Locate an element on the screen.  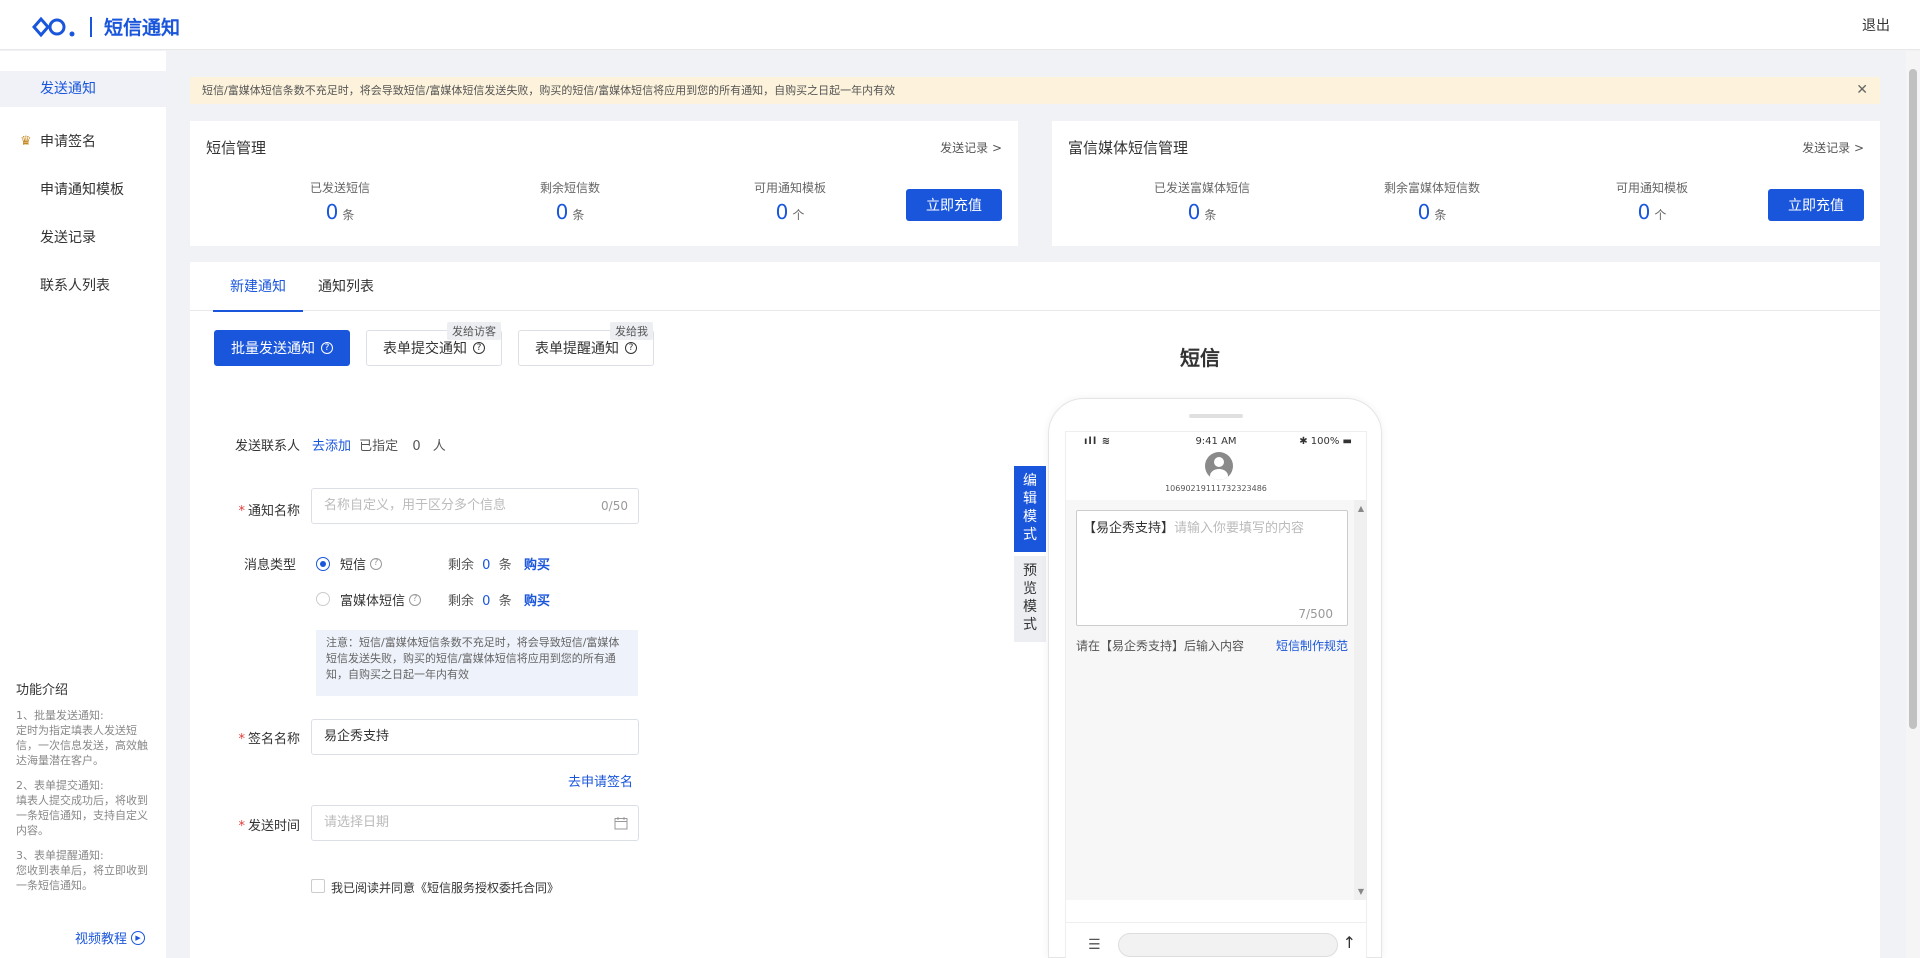
stat-unit: 个 is located at coordinates (798, 215).